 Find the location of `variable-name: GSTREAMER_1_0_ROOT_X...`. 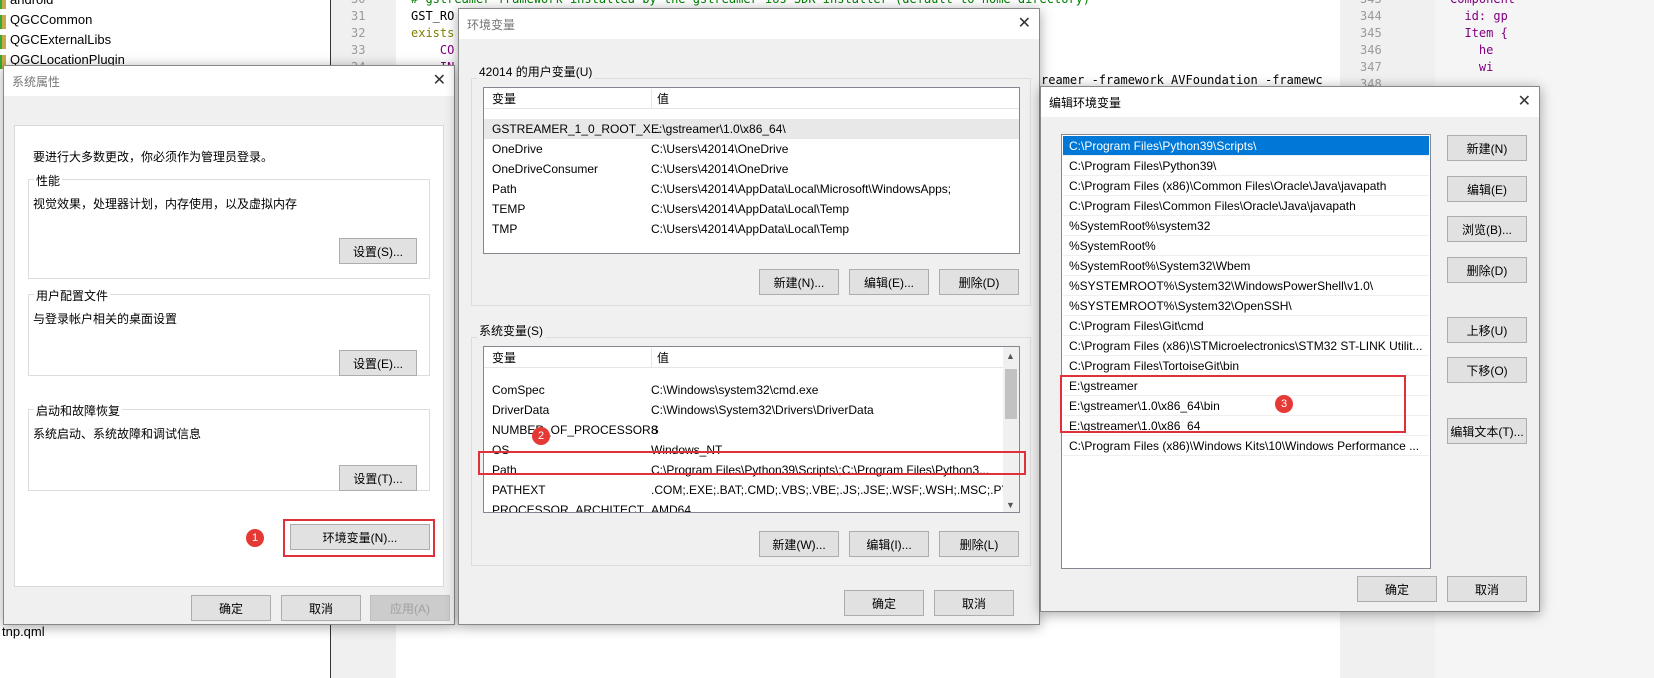

variable-name: GSTREAMER_1_0_ROOT_X... is located at coordinates (576, 129).